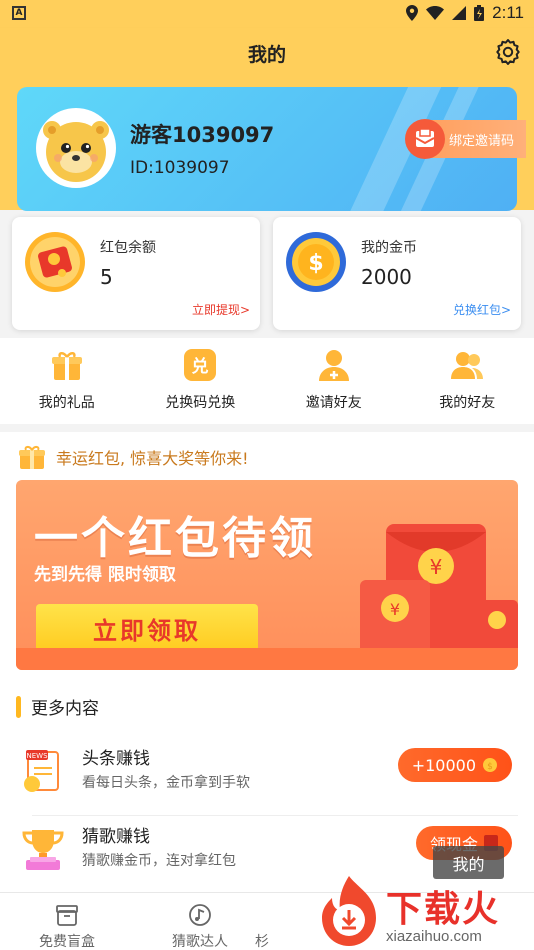  Describe the element at coordinates (386, 277) in the screenshot. I see `coins-value: 2000` at that location.